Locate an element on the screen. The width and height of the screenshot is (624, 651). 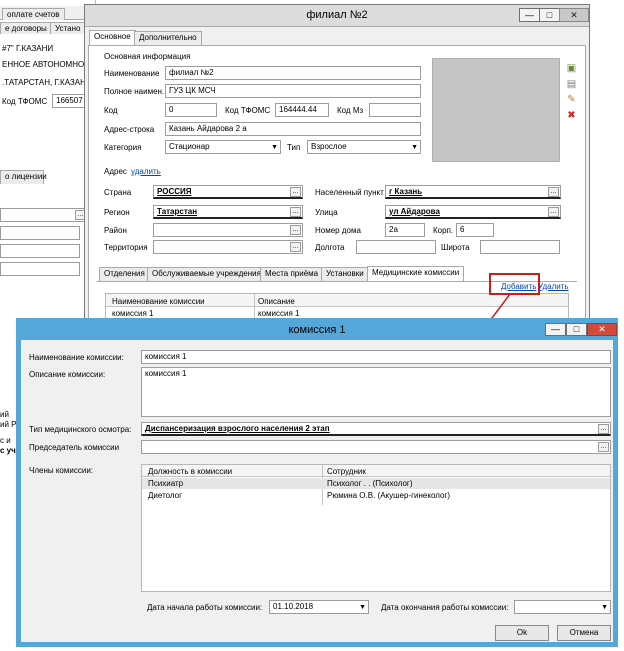
bg-line-1: #7" Г.КАЗАНИ is located at coordinates (28, 48).